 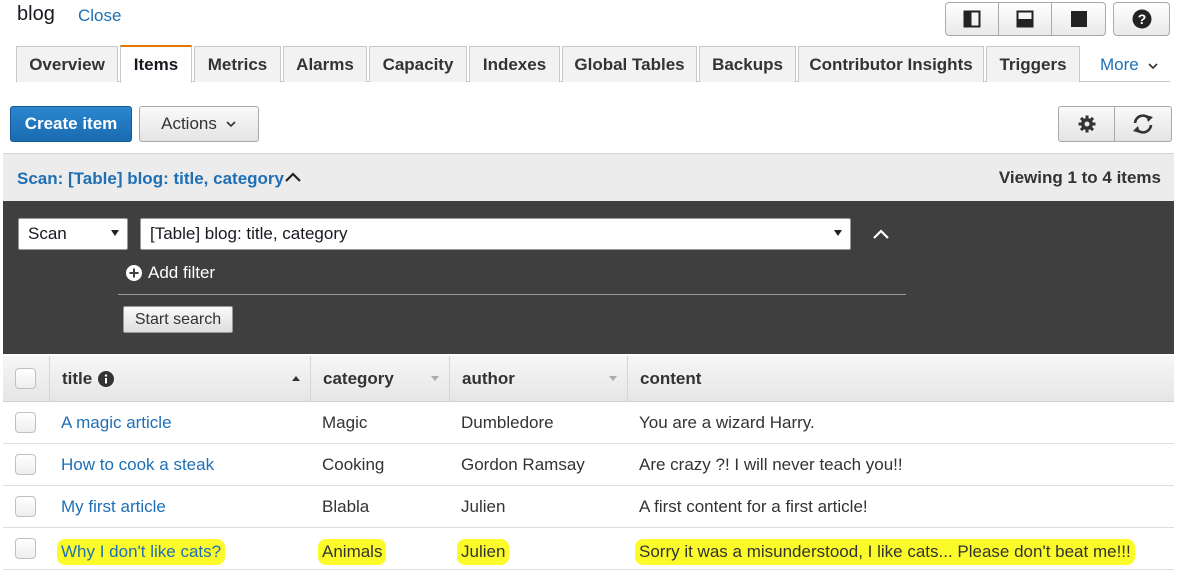 What do you see at coordinates (629, 64) in the screenshot?
I see `tab-global-tables: Global Tables` at bounding box center [629, 64].